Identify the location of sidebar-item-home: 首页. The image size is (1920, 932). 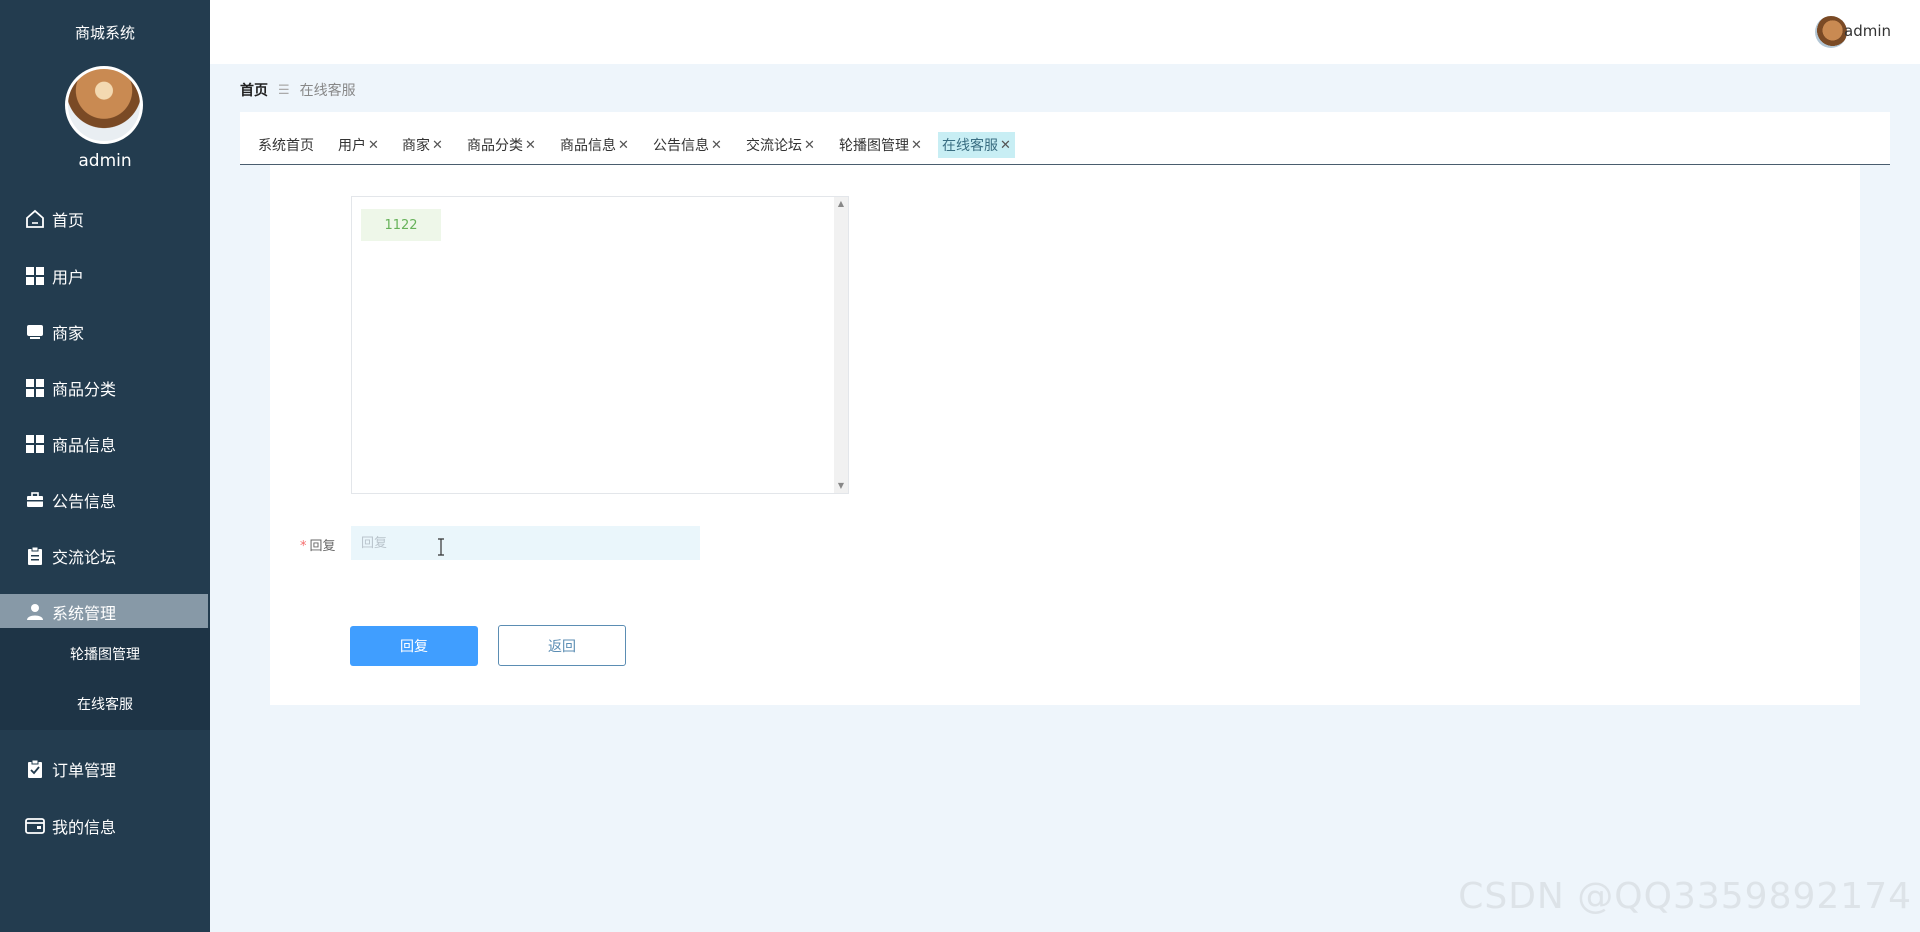
(105, 219).